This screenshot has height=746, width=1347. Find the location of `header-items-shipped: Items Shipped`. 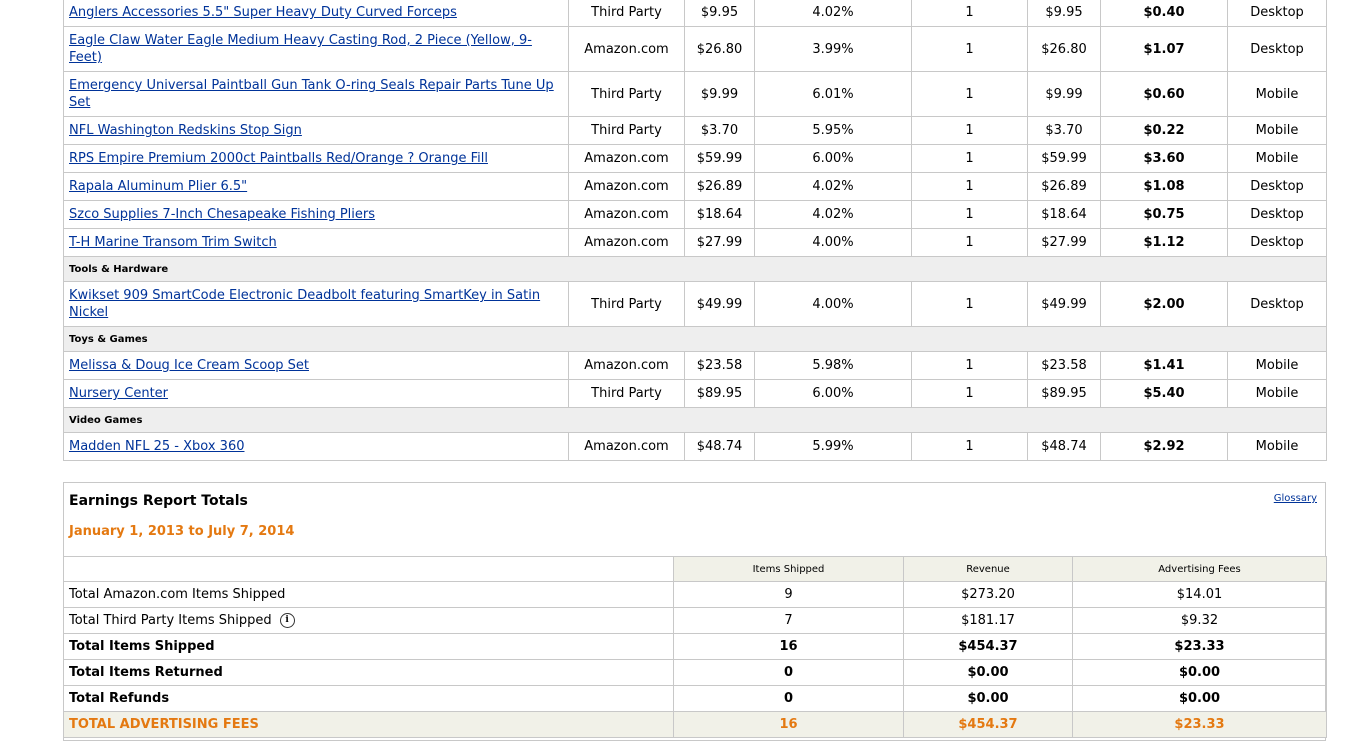

header-items-shipped: Items Shipped is located at coordinates (788, 569).